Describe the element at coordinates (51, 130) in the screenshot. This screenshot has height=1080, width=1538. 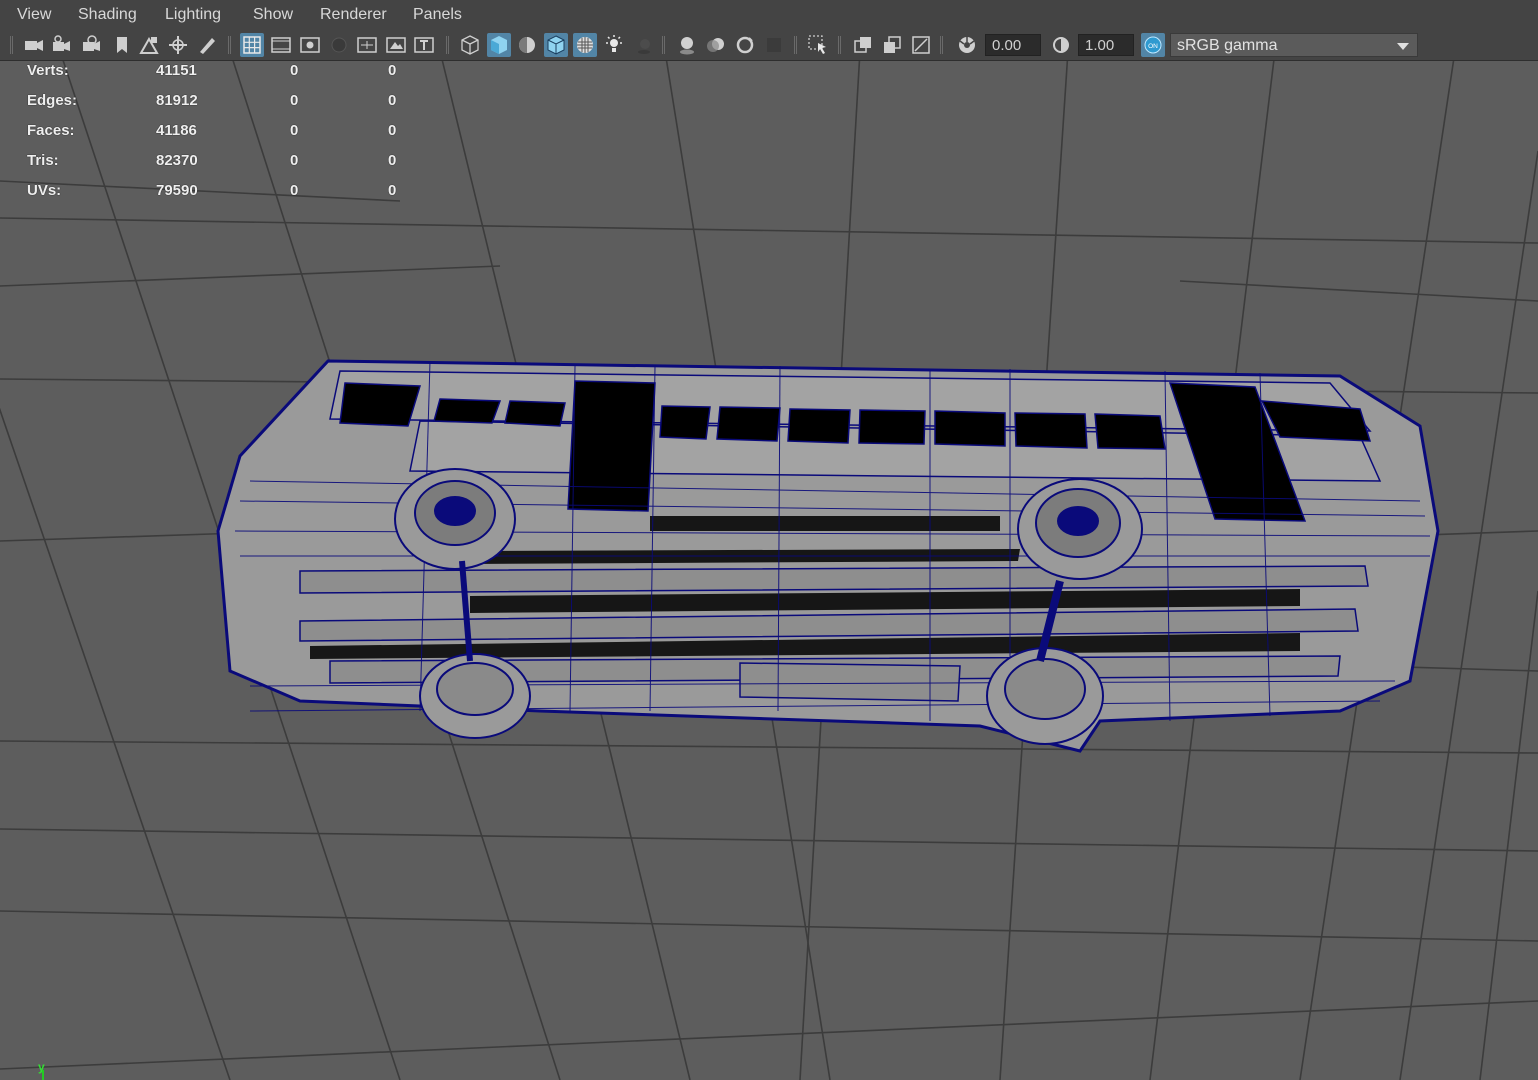
I see `hud-label: Faces:` at that location.